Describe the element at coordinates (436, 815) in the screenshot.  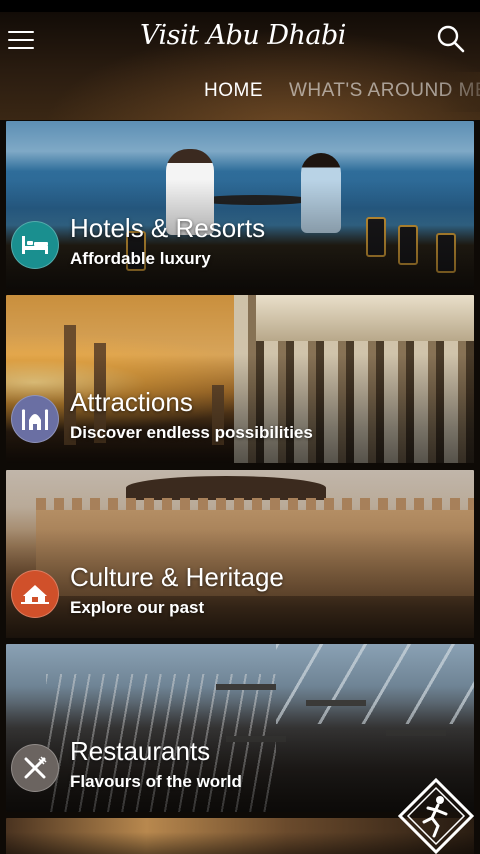
I see `runner-badge-icon` at that location.